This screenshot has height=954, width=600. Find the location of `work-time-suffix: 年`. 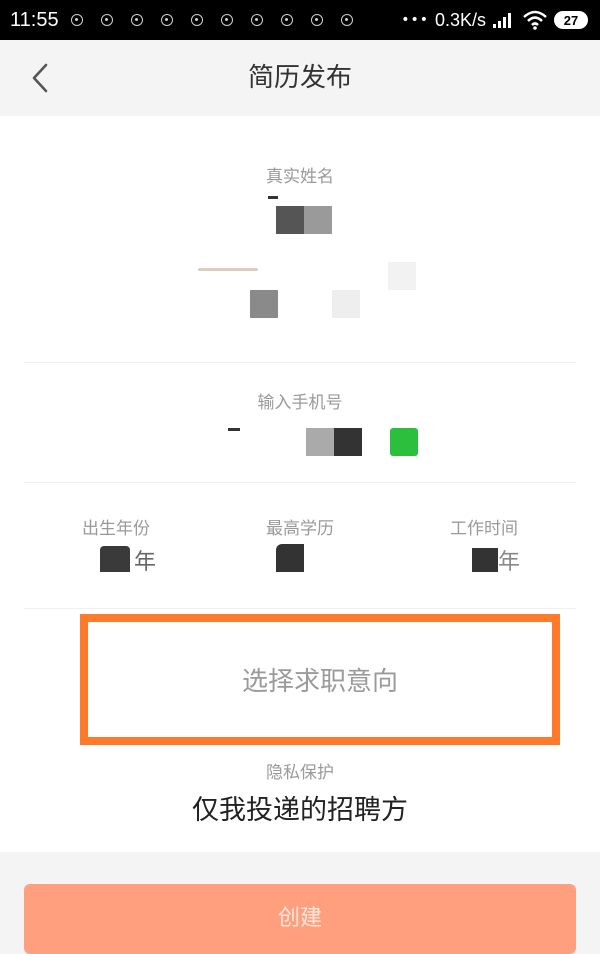

work-time-suffix: 年 is located at coordinates (509, 562).